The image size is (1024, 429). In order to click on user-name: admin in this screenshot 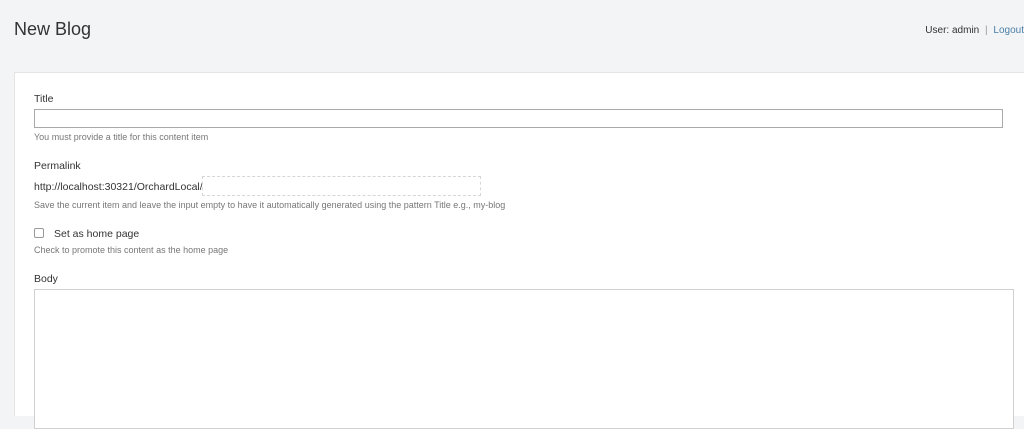, I will do `click(965, 30)`.